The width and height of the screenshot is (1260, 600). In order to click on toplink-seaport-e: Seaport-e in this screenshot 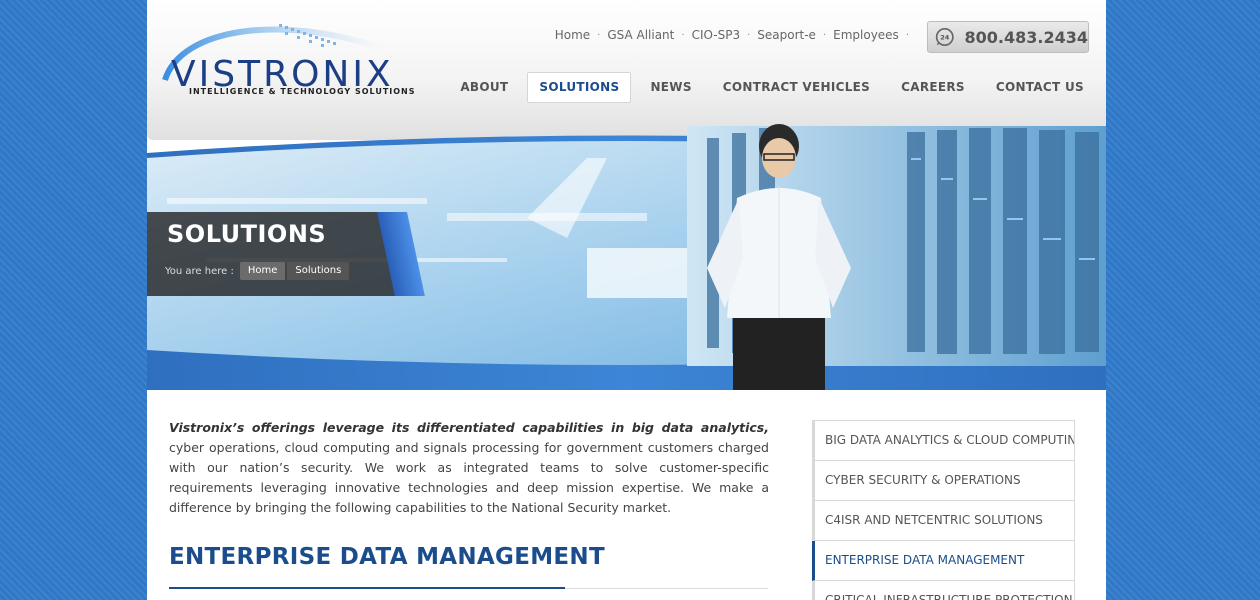, I will do `click(786, 35)`.